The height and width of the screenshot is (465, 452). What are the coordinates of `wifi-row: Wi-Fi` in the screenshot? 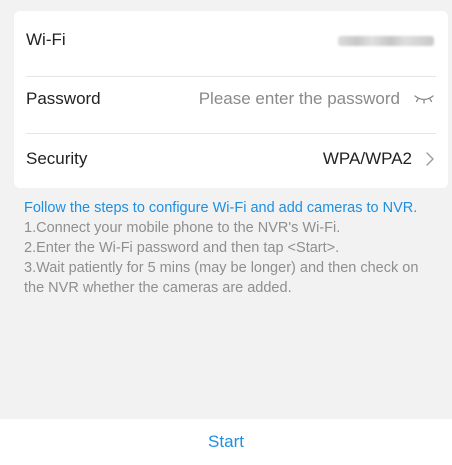 It's located at (231, 40).